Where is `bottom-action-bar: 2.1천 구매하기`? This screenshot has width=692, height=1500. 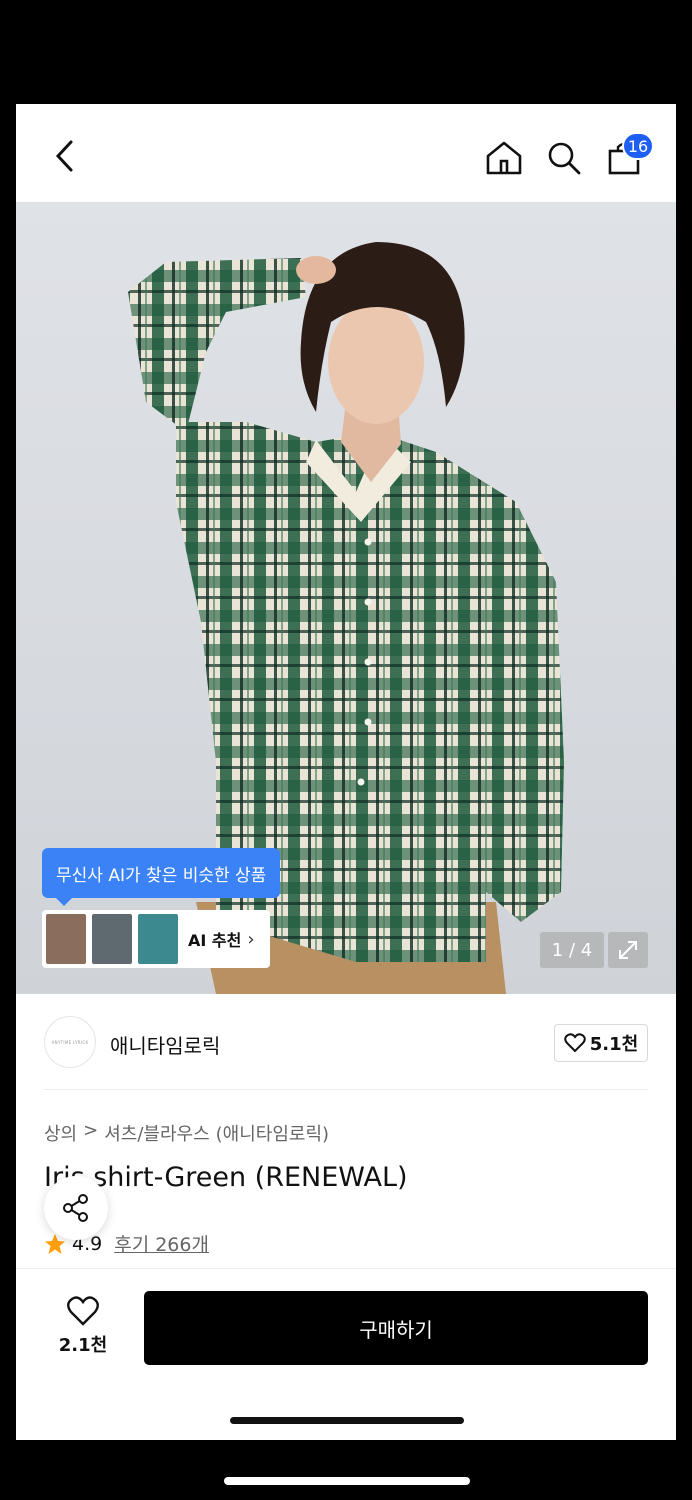 bottom-action-bar: 2.1천 구매하기 is located at coordinates (346, 1354).